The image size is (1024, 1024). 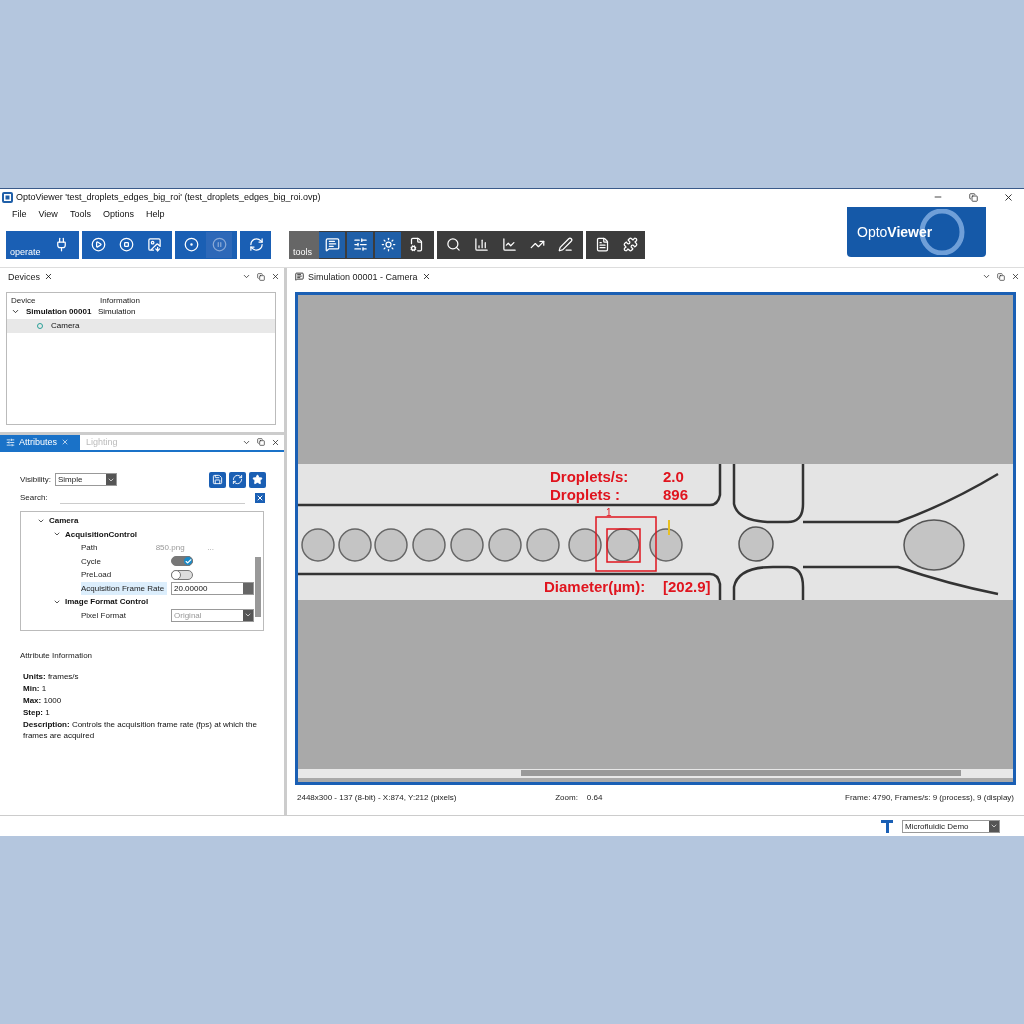 I want to click on roi-label: 1, so click(x=609, y=512).